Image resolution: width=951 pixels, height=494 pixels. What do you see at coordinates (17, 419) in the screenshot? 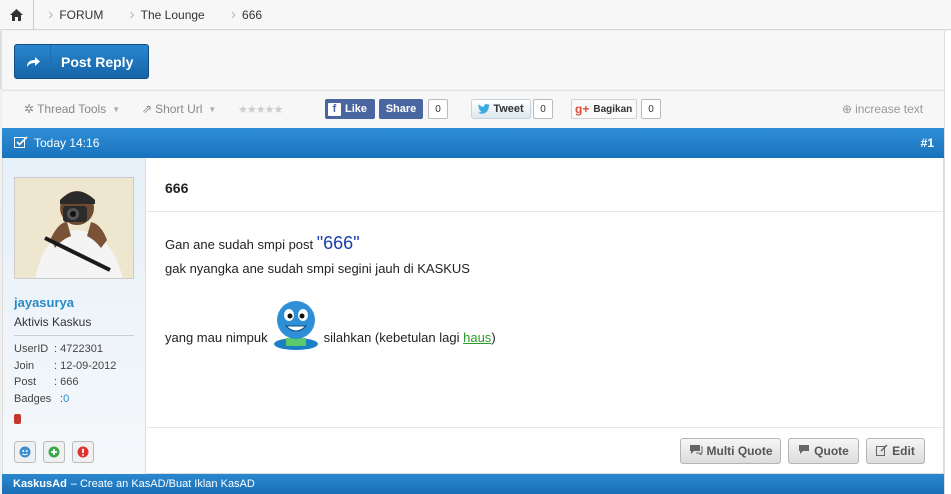
I see `reputation-badge` at bounding box center [17, 419].